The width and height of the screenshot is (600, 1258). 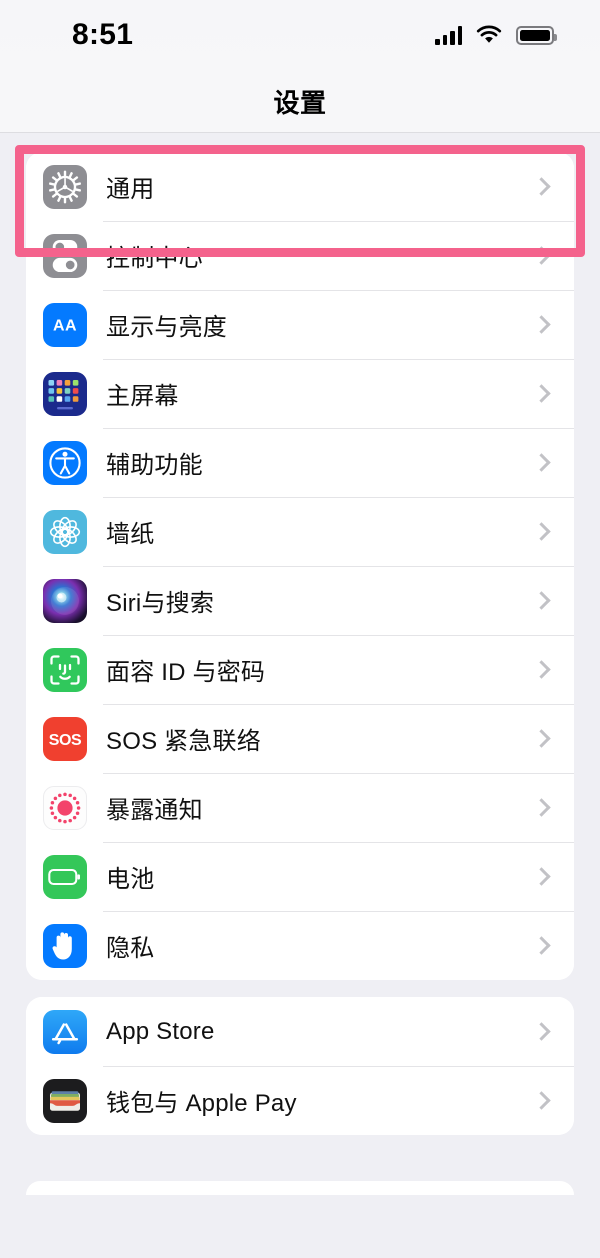 I want to click on settings-row-exposure-notification: 暴露通知, so click(x=300, y=807).